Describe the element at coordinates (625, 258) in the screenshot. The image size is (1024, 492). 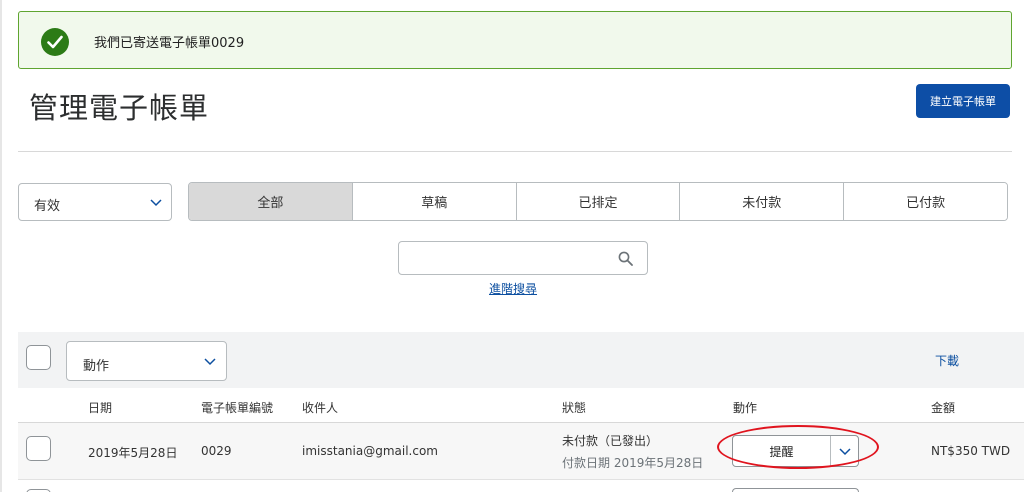
I see `search-icon` at that location.